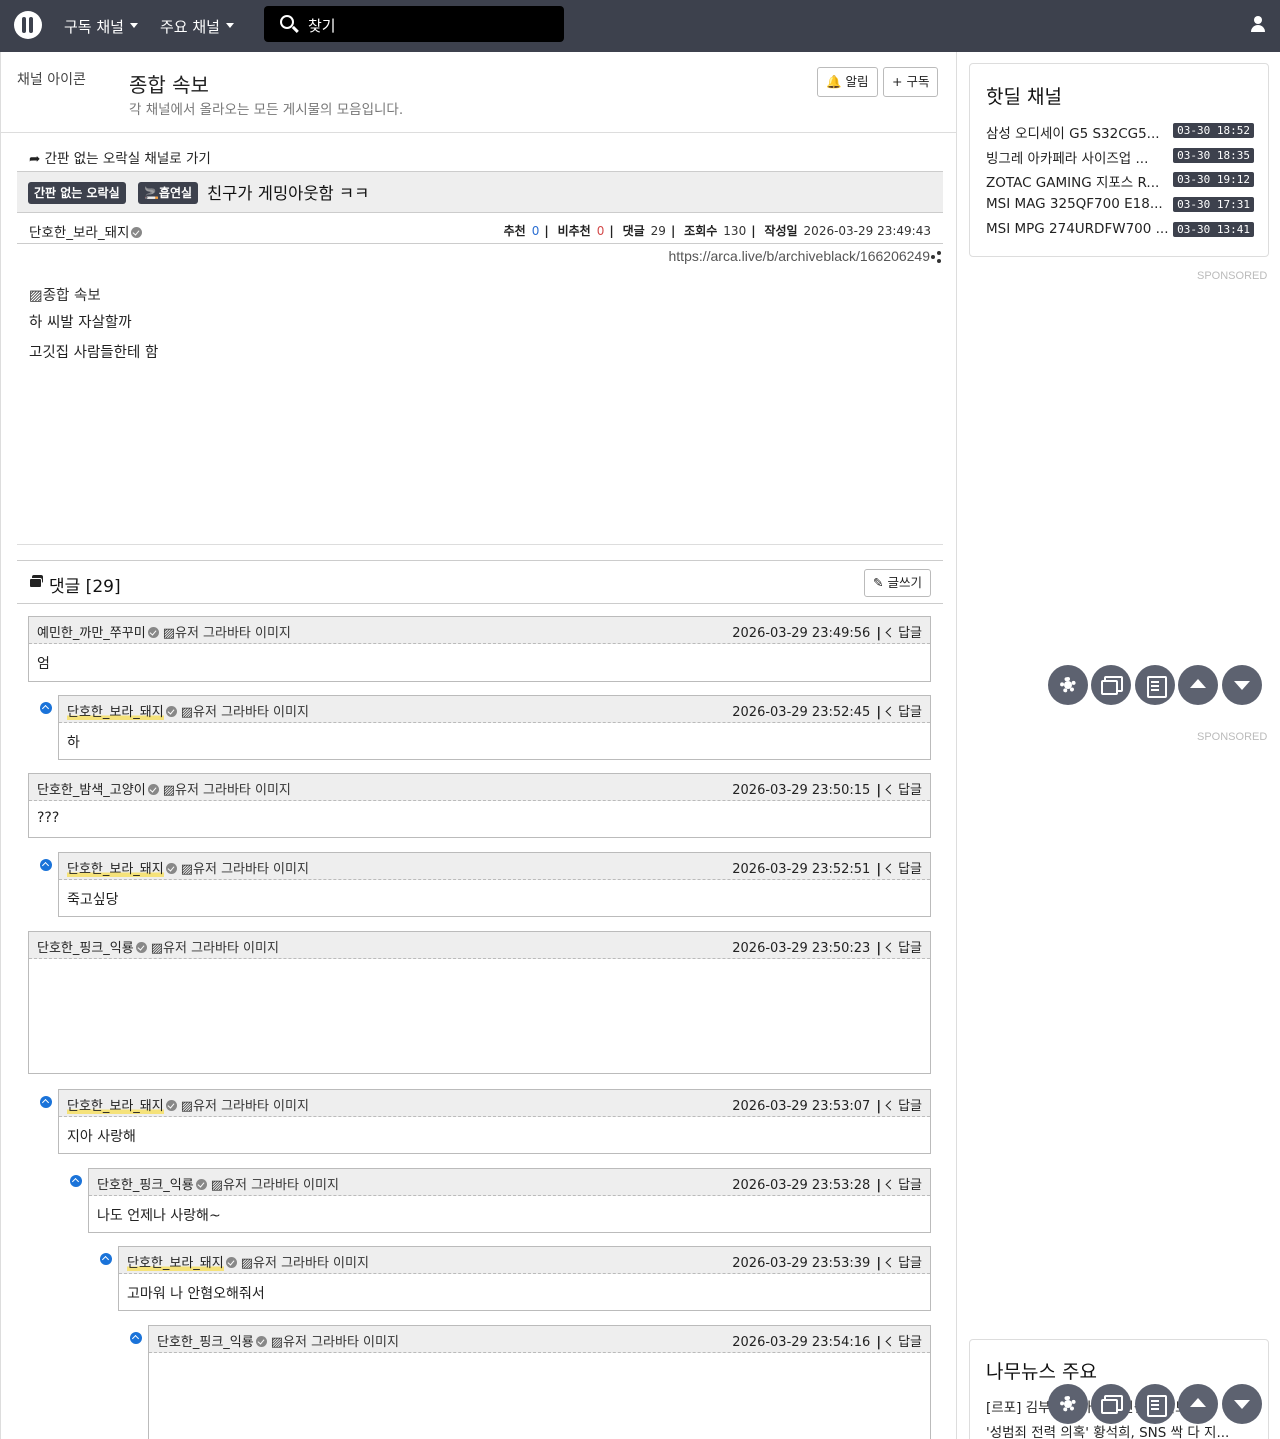 The height and width of the screenshot is (1439, 1280). I want to click on comment-text: 지아 사랑해, so click(101, 1137).